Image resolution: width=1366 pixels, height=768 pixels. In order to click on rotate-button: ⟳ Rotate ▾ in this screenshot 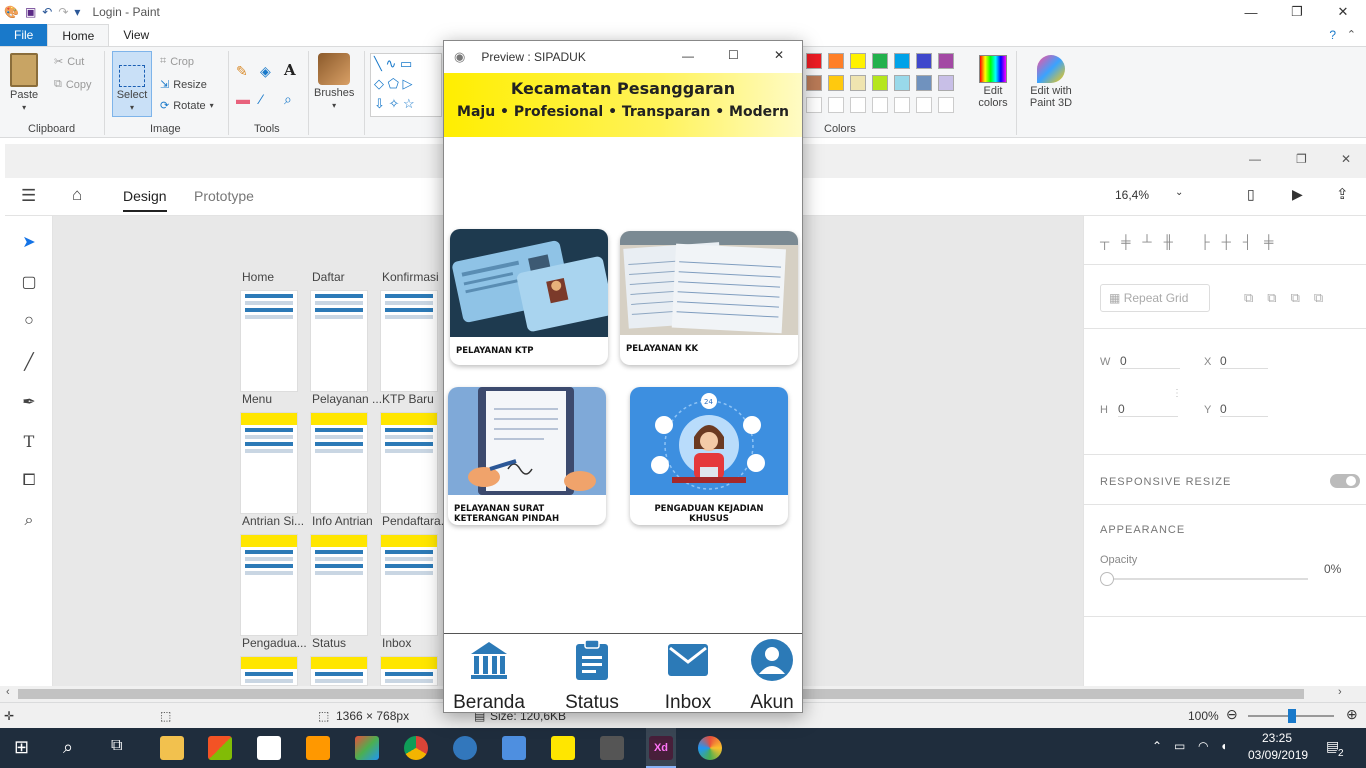, I will do `click(187, 106)`.